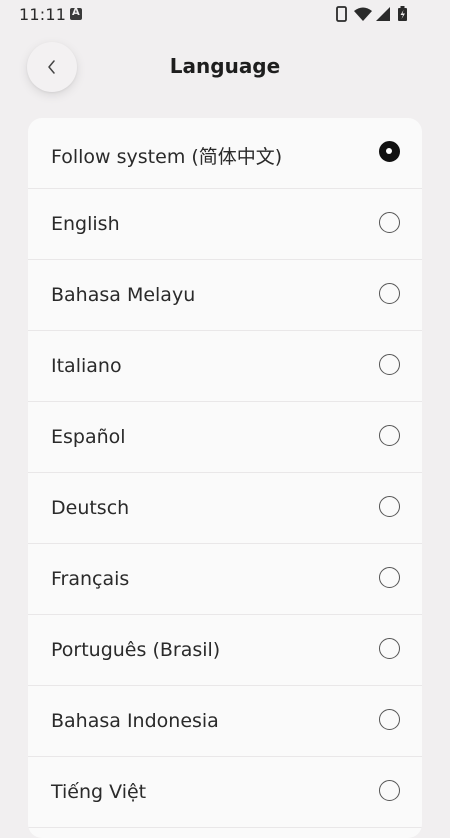  I want to click on language-label: Français, so click(90, 579).